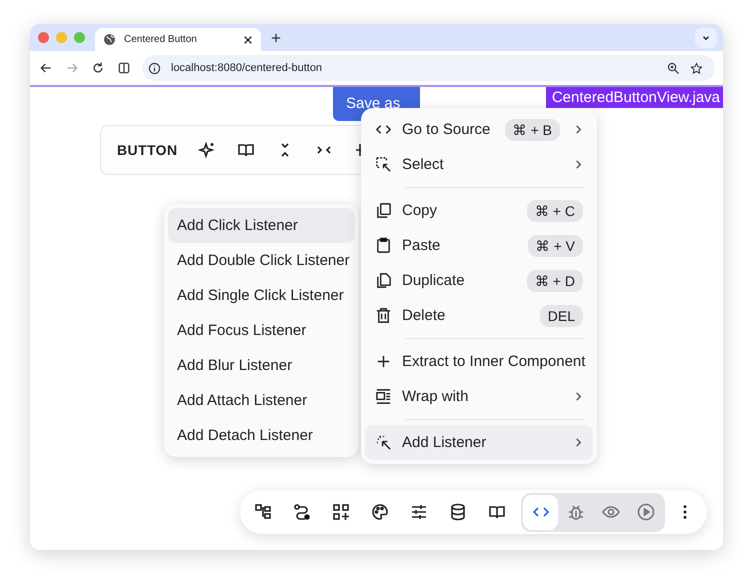 Image resolution: width=753 pixels, height=586 pixels. I want to click on menu-item: Add Listener, so click(479, 442).